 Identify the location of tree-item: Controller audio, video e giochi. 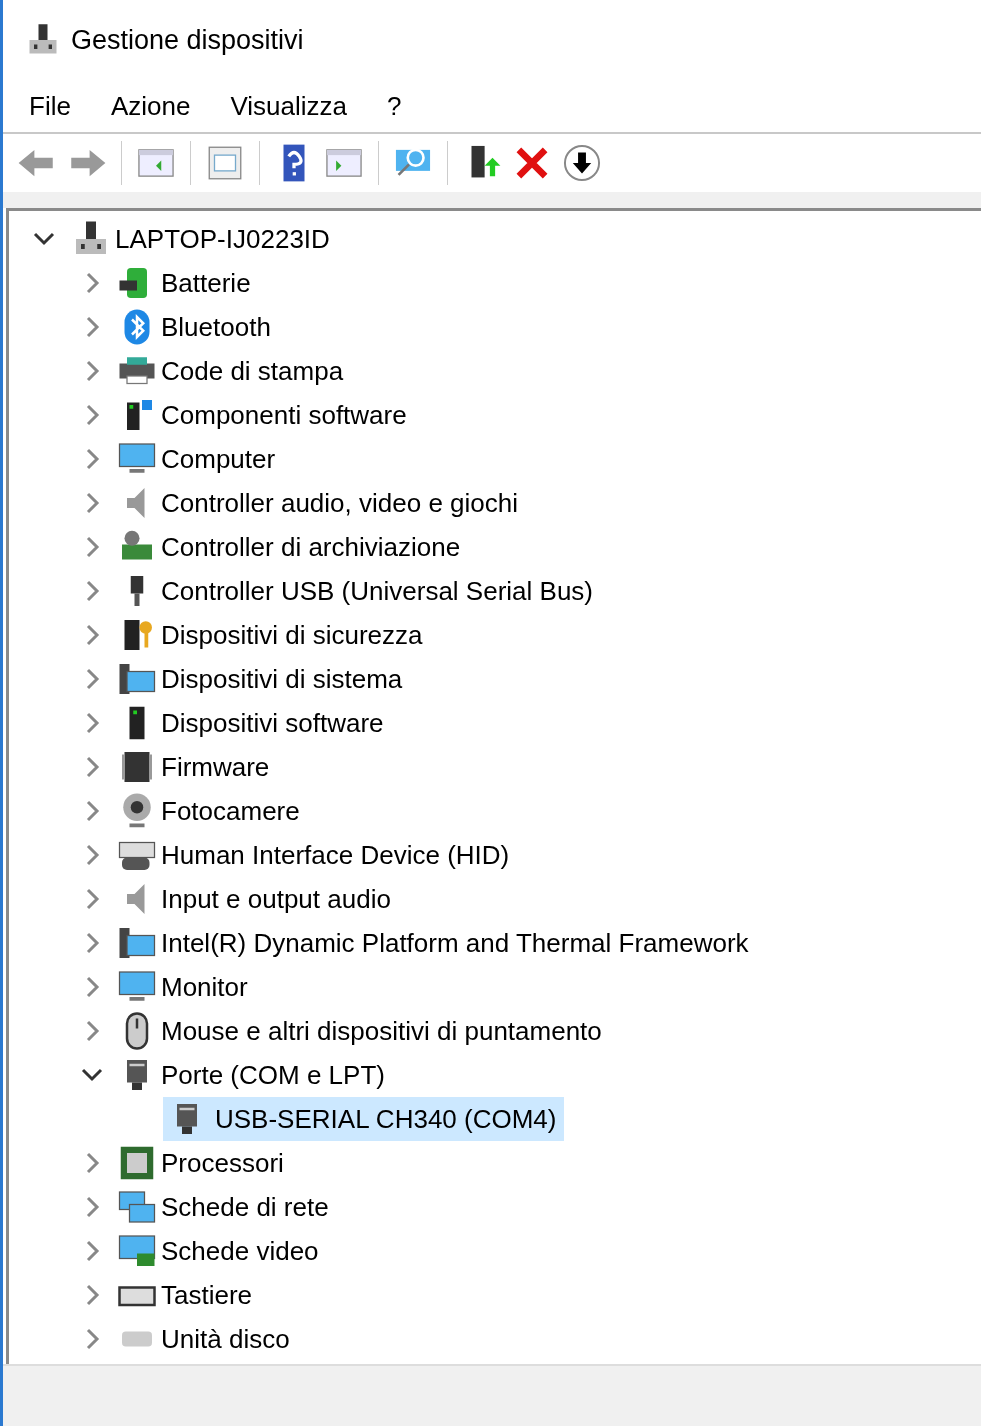
(341, 503).